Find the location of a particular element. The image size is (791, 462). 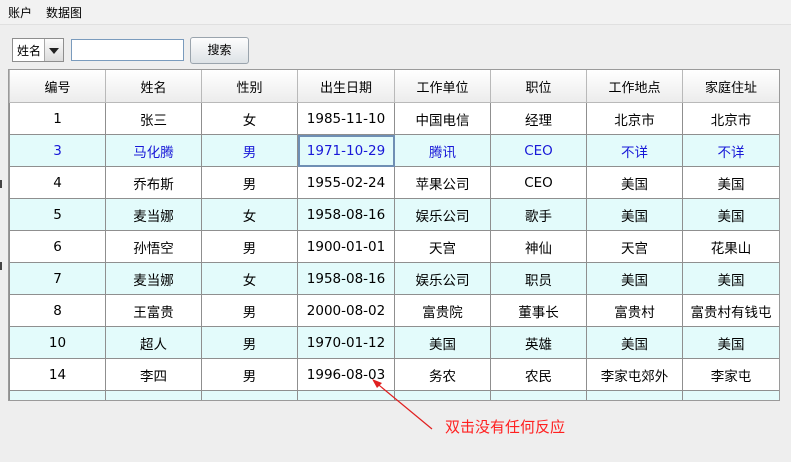

annotation-arrow is located at coordinates (402, 404).